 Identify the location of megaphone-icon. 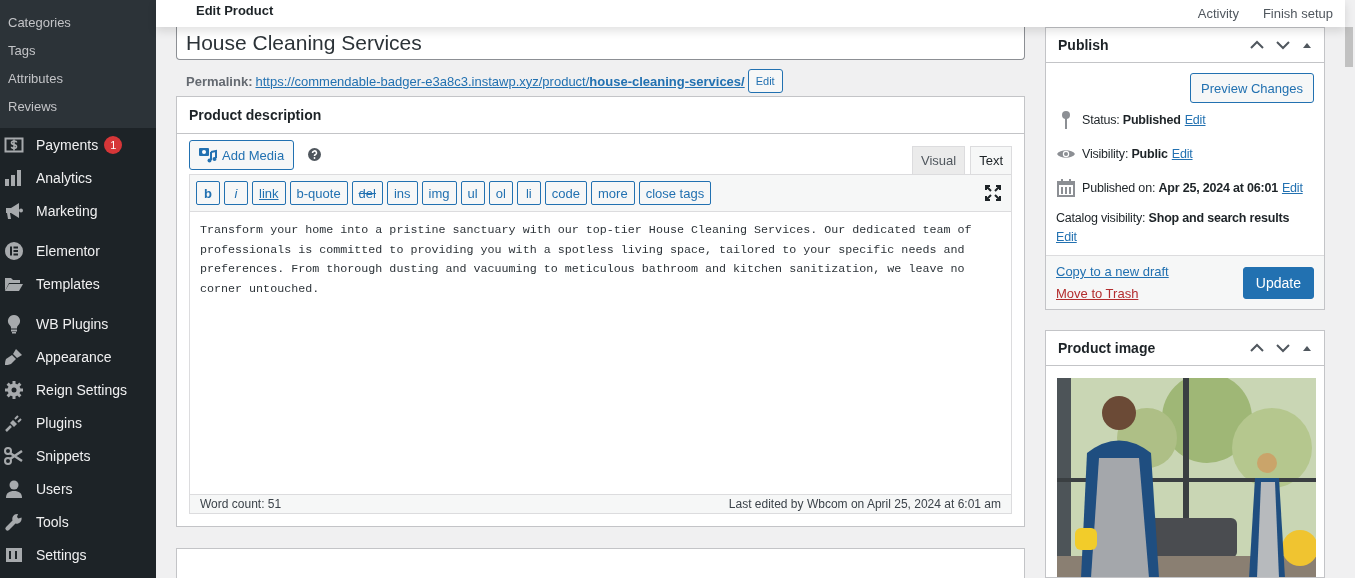
(14, 210).